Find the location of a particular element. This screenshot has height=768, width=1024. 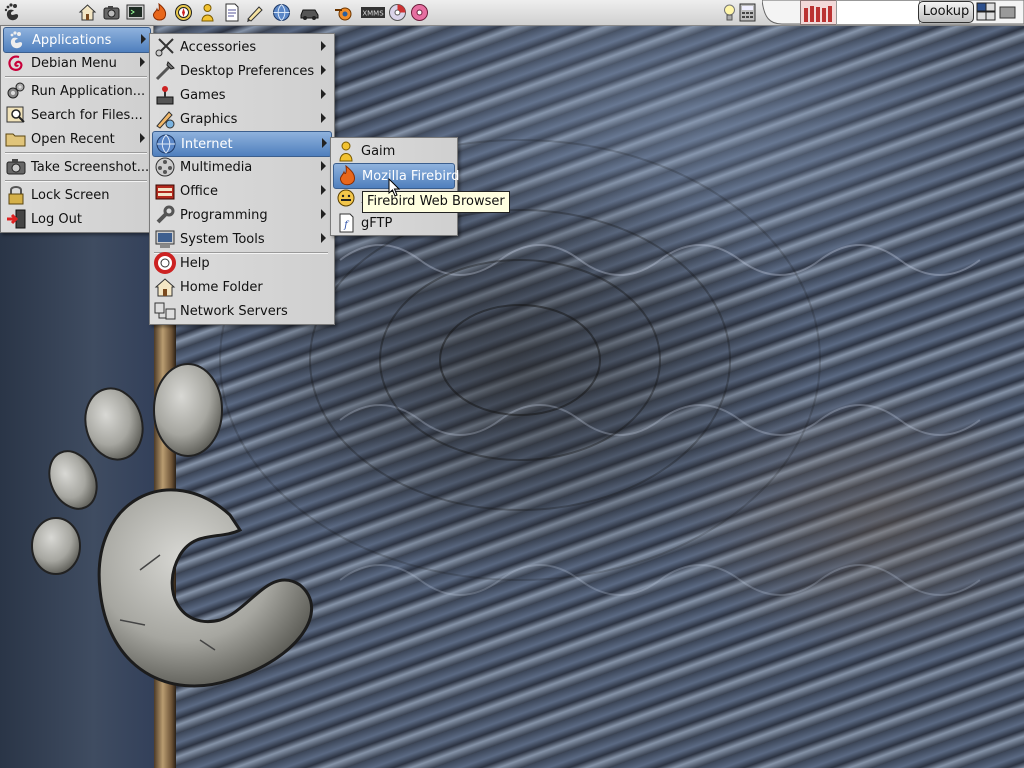

monitor-icon is located at coordinates (165, 239).